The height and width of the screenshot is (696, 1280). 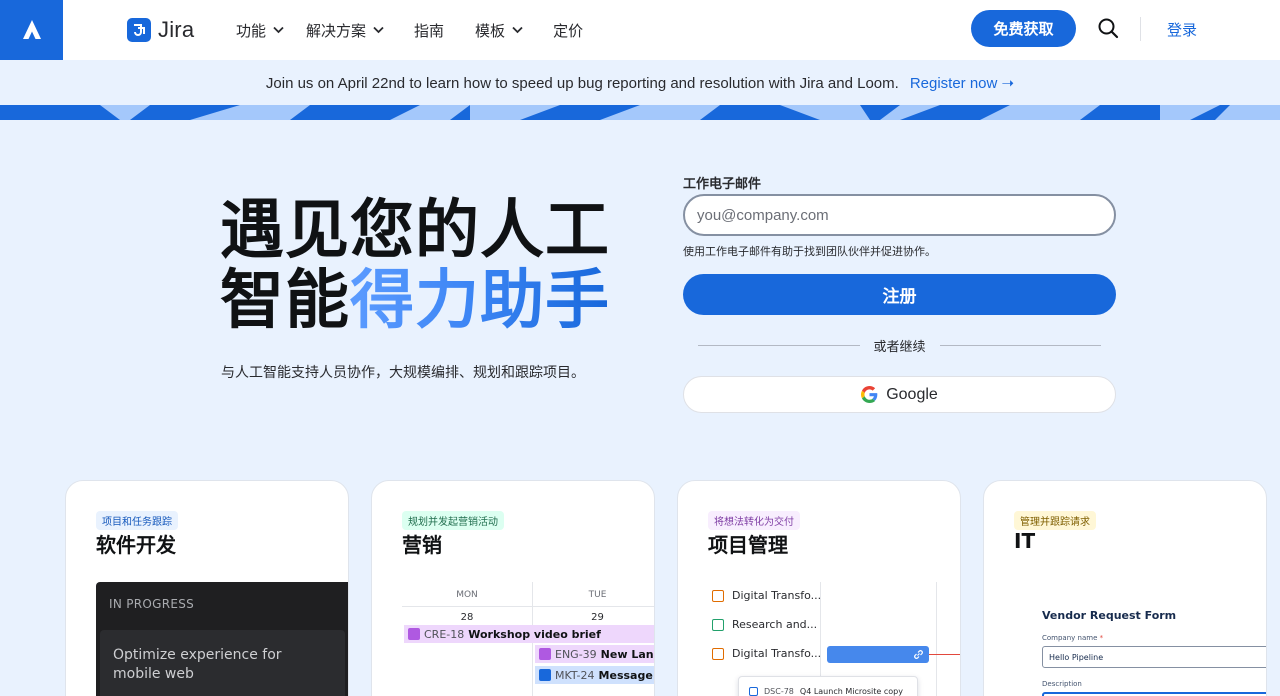 I want to click on nav-item-pricing: 定价, so click(x=568, y=30).